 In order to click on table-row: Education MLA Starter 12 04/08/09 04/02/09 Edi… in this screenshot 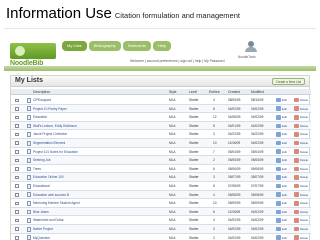, I will do `click(161, 117)`.